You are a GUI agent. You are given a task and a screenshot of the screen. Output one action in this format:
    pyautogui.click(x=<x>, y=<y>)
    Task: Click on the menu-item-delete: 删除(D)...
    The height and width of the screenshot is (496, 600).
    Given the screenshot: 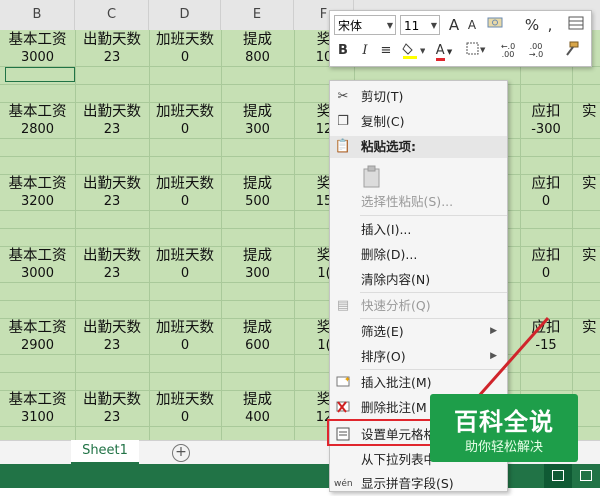 What is the action you would take?
    pyautogui.click(x=418, y=254)
    